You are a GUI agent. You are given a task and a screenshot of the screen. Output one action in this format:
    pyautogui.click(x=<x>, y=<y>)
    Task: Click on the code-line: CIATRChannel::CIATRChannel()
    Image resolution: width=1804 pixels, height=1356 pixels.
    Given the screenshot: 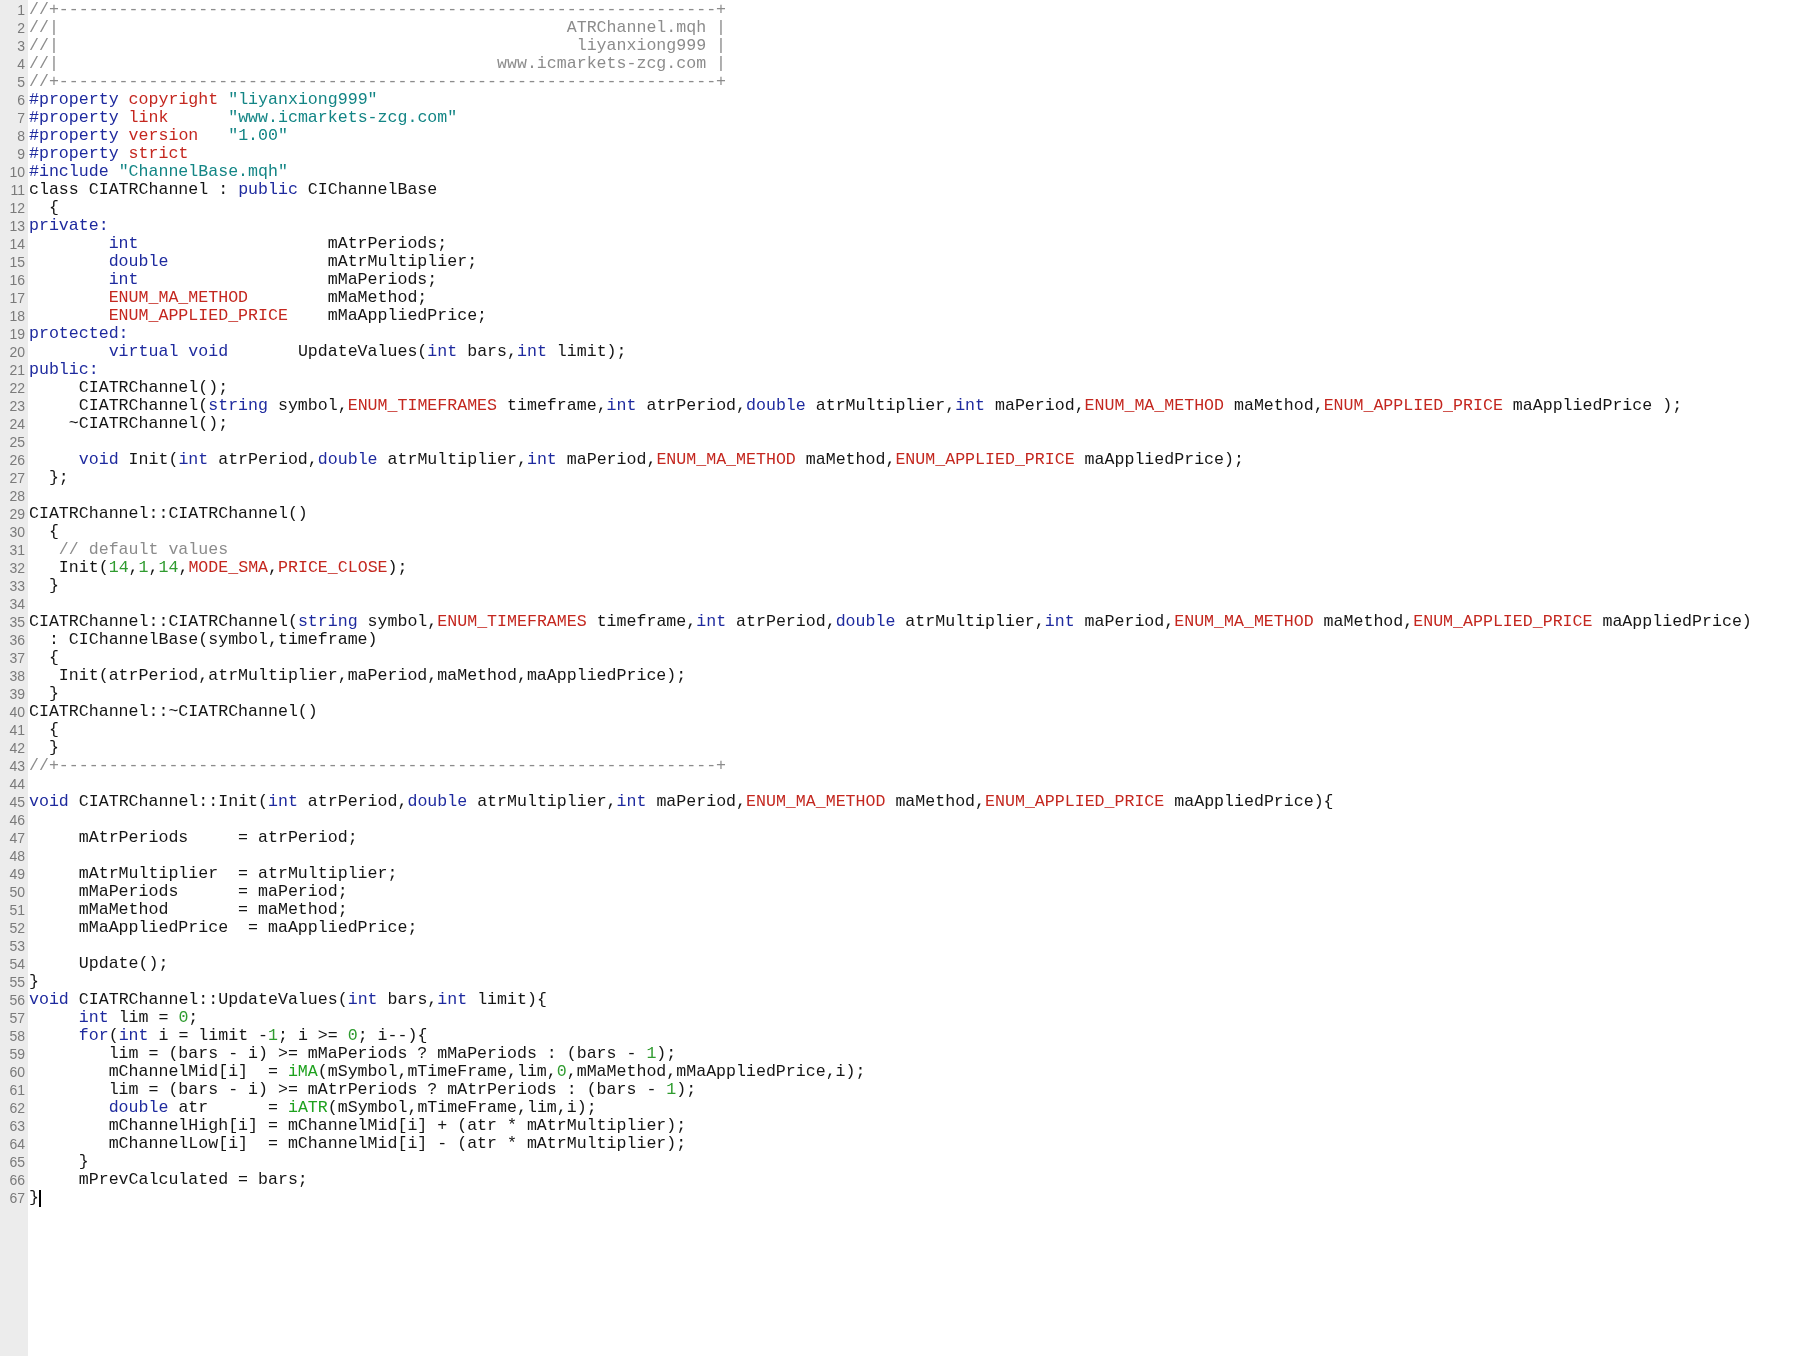 What is the action you would take?
    pyautogui.click(x=168, y=514)
    